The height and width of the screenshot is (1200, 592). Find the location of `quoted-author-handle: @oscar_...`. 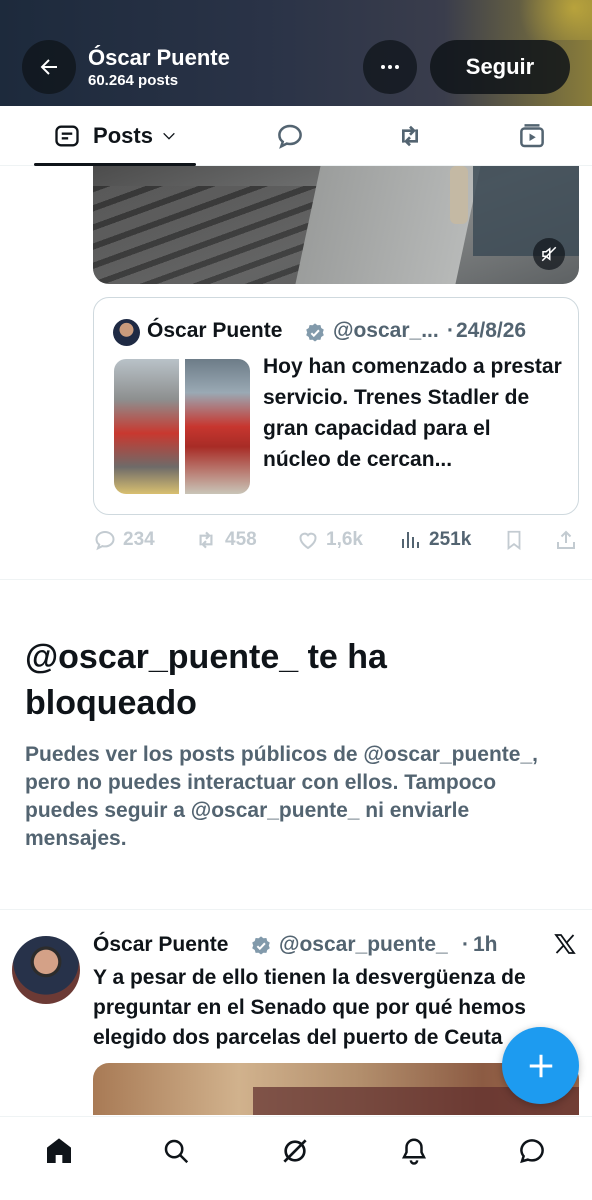

quoted-author-handle: @oscar_... is located at coordinates (386, 330).